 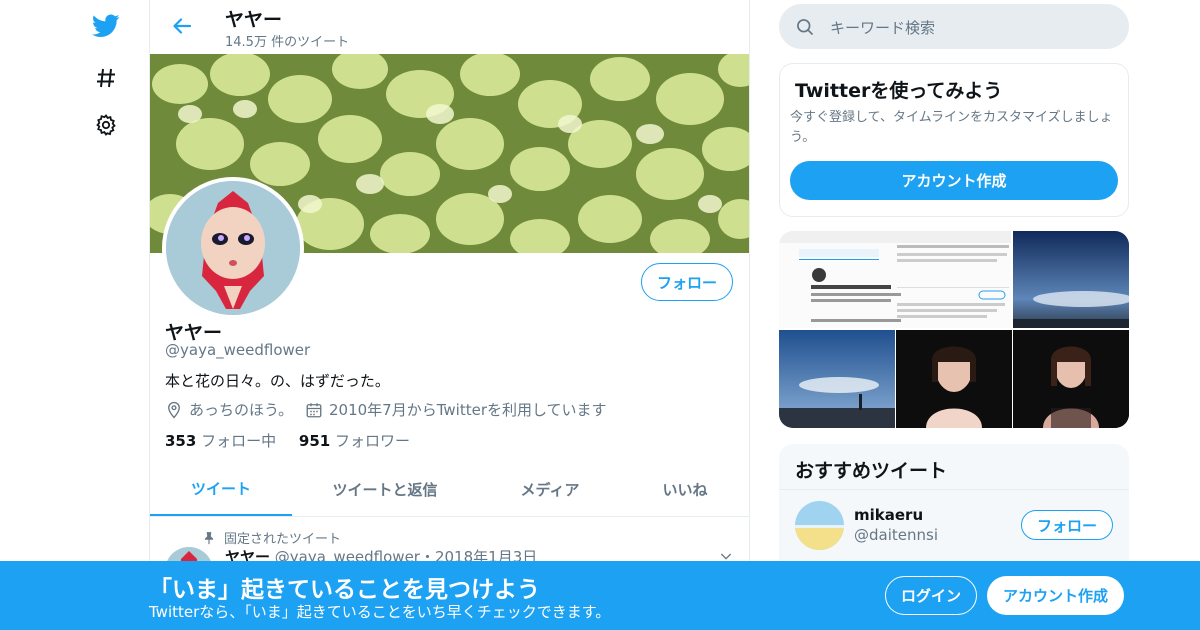 What do you see at coordinates (899, 91) in the screenshot?
I see `signup-card-title: Twitterを使ってみよう` at bounding box center [899, 91].